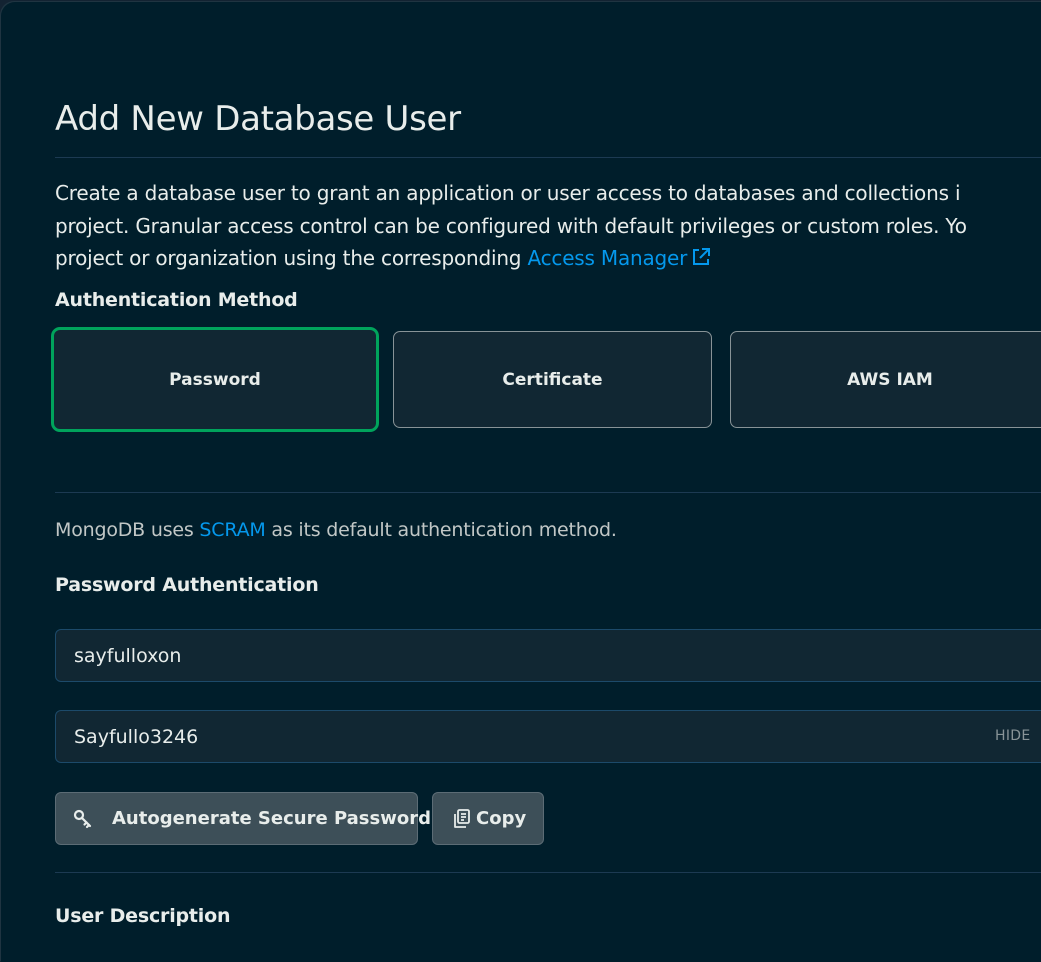 The height and width of the screenshot is (962, 1041). Describe the element at coordinates (701, 260) in the screenshot. I see `external-link-icon` at that location.